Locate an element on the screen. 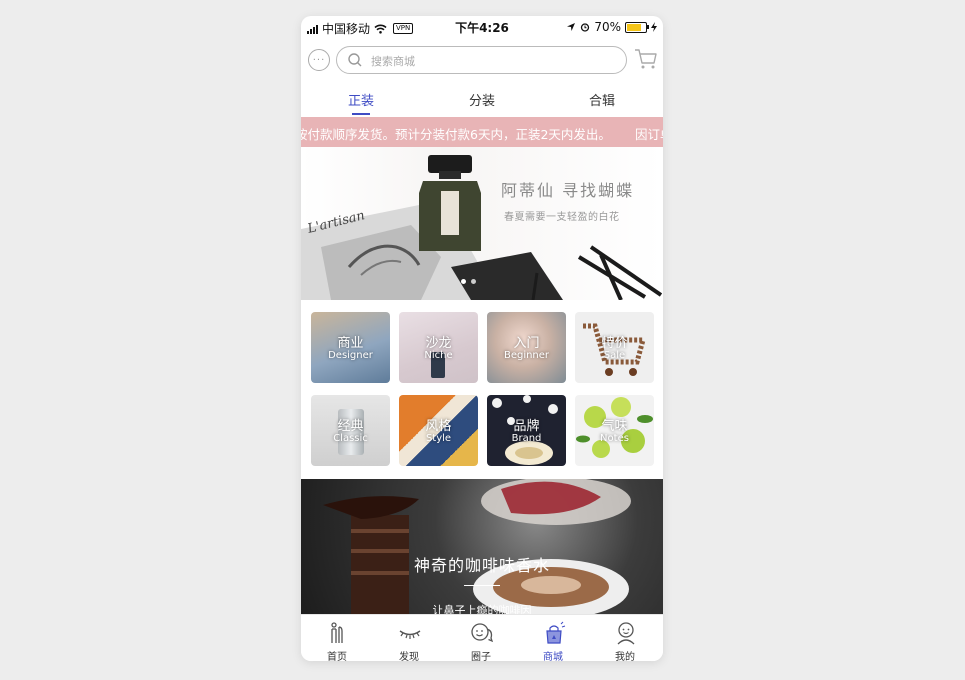  banner-title: 阿蒂仙 寻找蝴蝶 is located at coordinates (568, 190).